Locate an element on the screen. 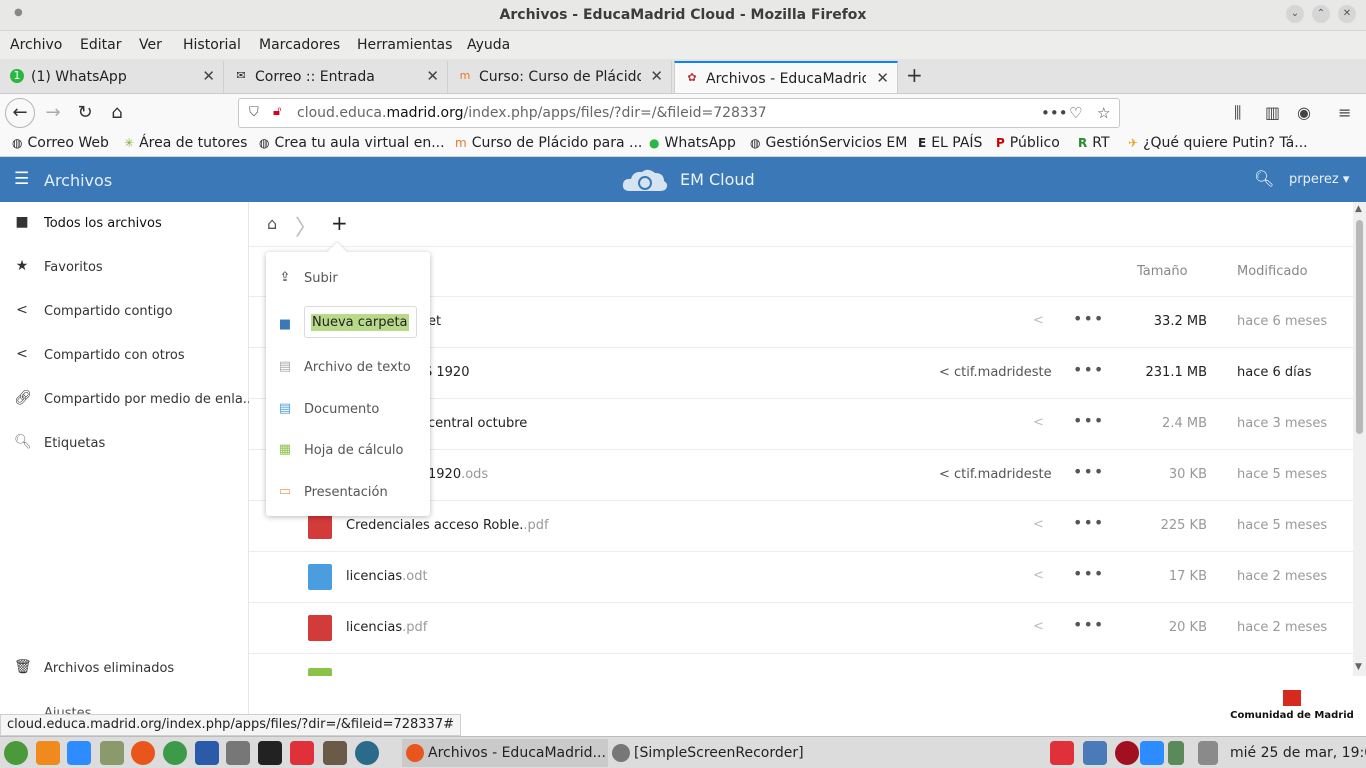 The height and width of the screenshot is (768, 1366). menu-item-presentation: ▭ Presentación is located at coordinates (348, 492).